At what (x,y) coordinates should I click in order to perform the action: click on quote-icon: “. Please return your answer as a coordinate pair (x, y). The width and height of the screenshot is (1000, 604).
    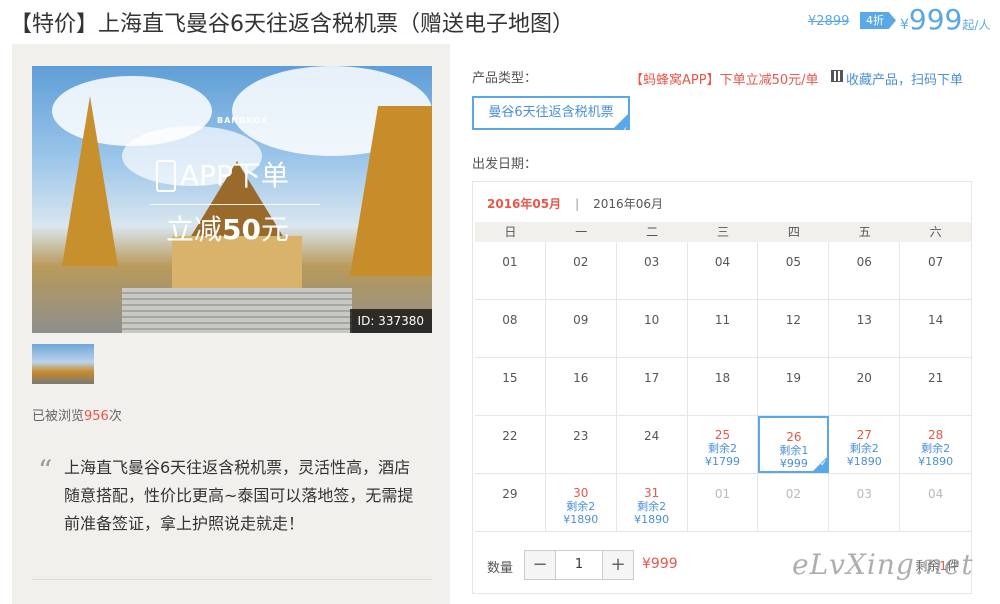
    Looking at the image, I should click on (45, 470).